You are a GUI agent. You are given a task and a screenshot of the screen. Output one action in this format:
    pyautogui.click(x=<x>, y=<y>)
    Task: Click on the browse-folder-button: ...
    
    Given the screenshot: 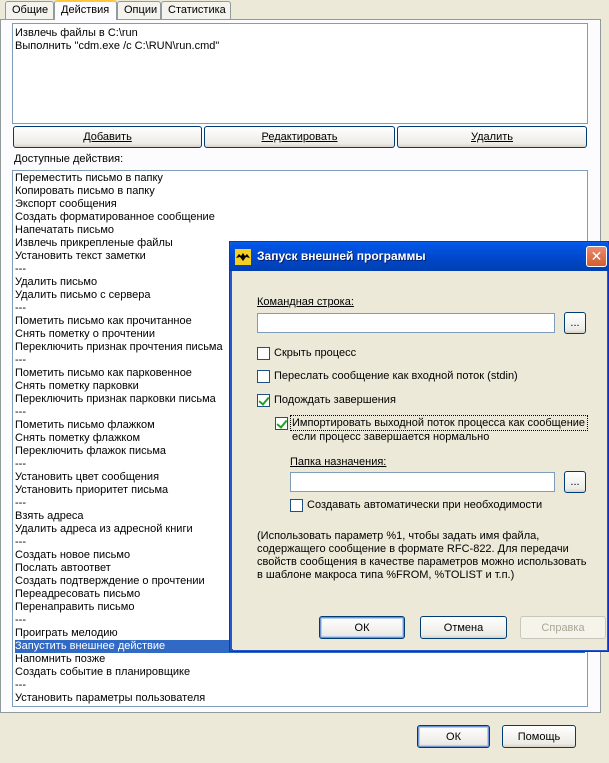 What is the action you would take?
    pyautogui.click(x=575, y=482)
    